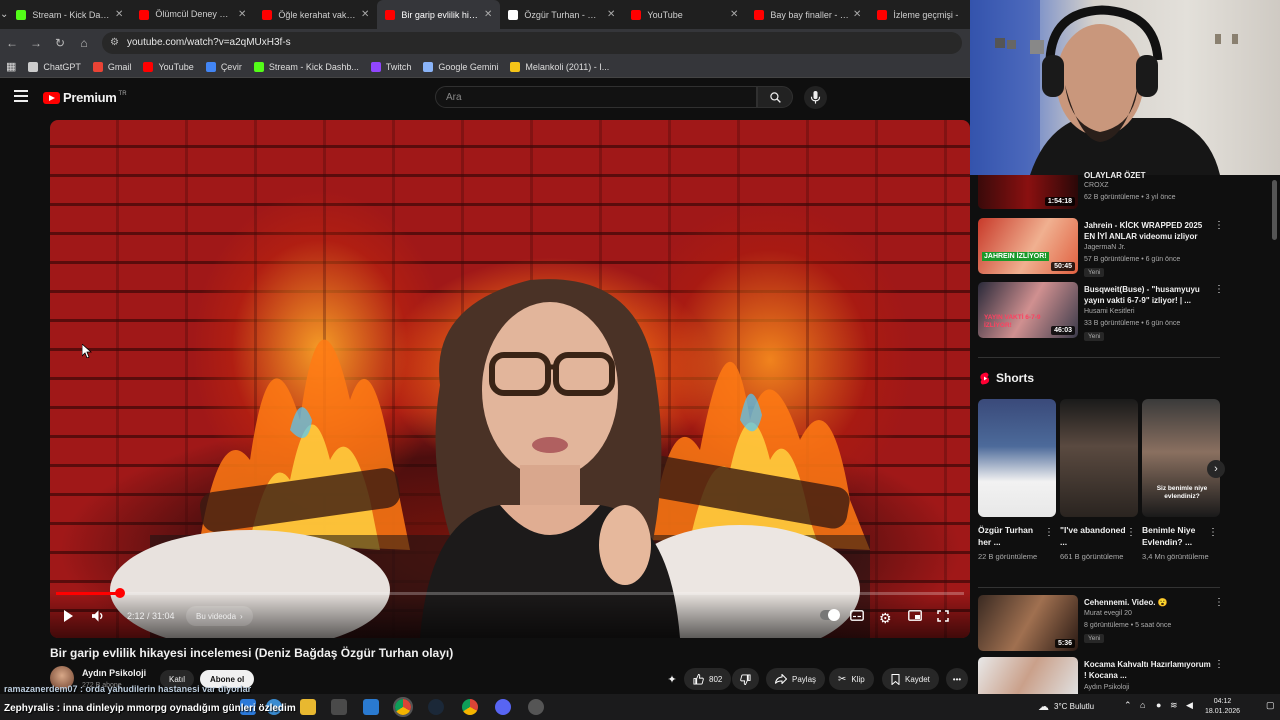 This screenshot has width=1280, height=720. Describe the element at coordinates (460, 66) in the screenshot. I see `bookmark-item: Google Gemini` at that location.